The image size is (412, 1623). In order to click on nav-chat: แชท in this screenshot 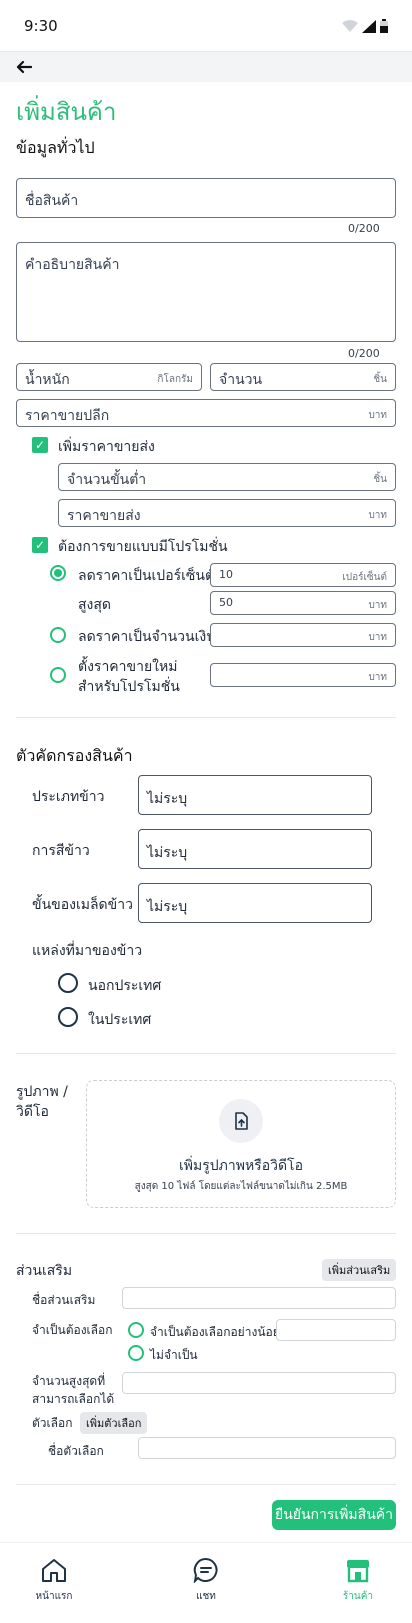, I will do `click(206, 1580)`.